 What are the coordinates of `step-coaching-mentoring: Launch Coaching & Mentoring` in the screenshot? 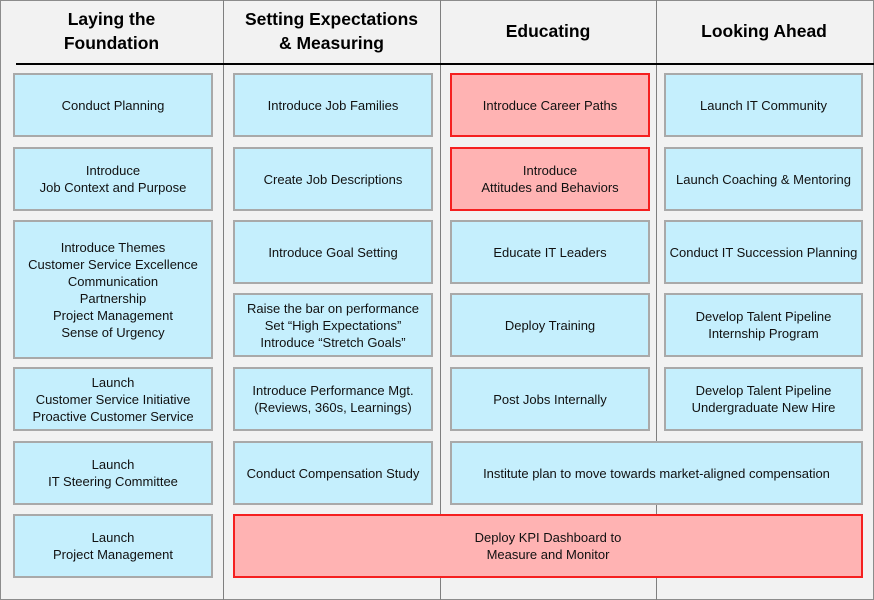 It's located at (763, 179).